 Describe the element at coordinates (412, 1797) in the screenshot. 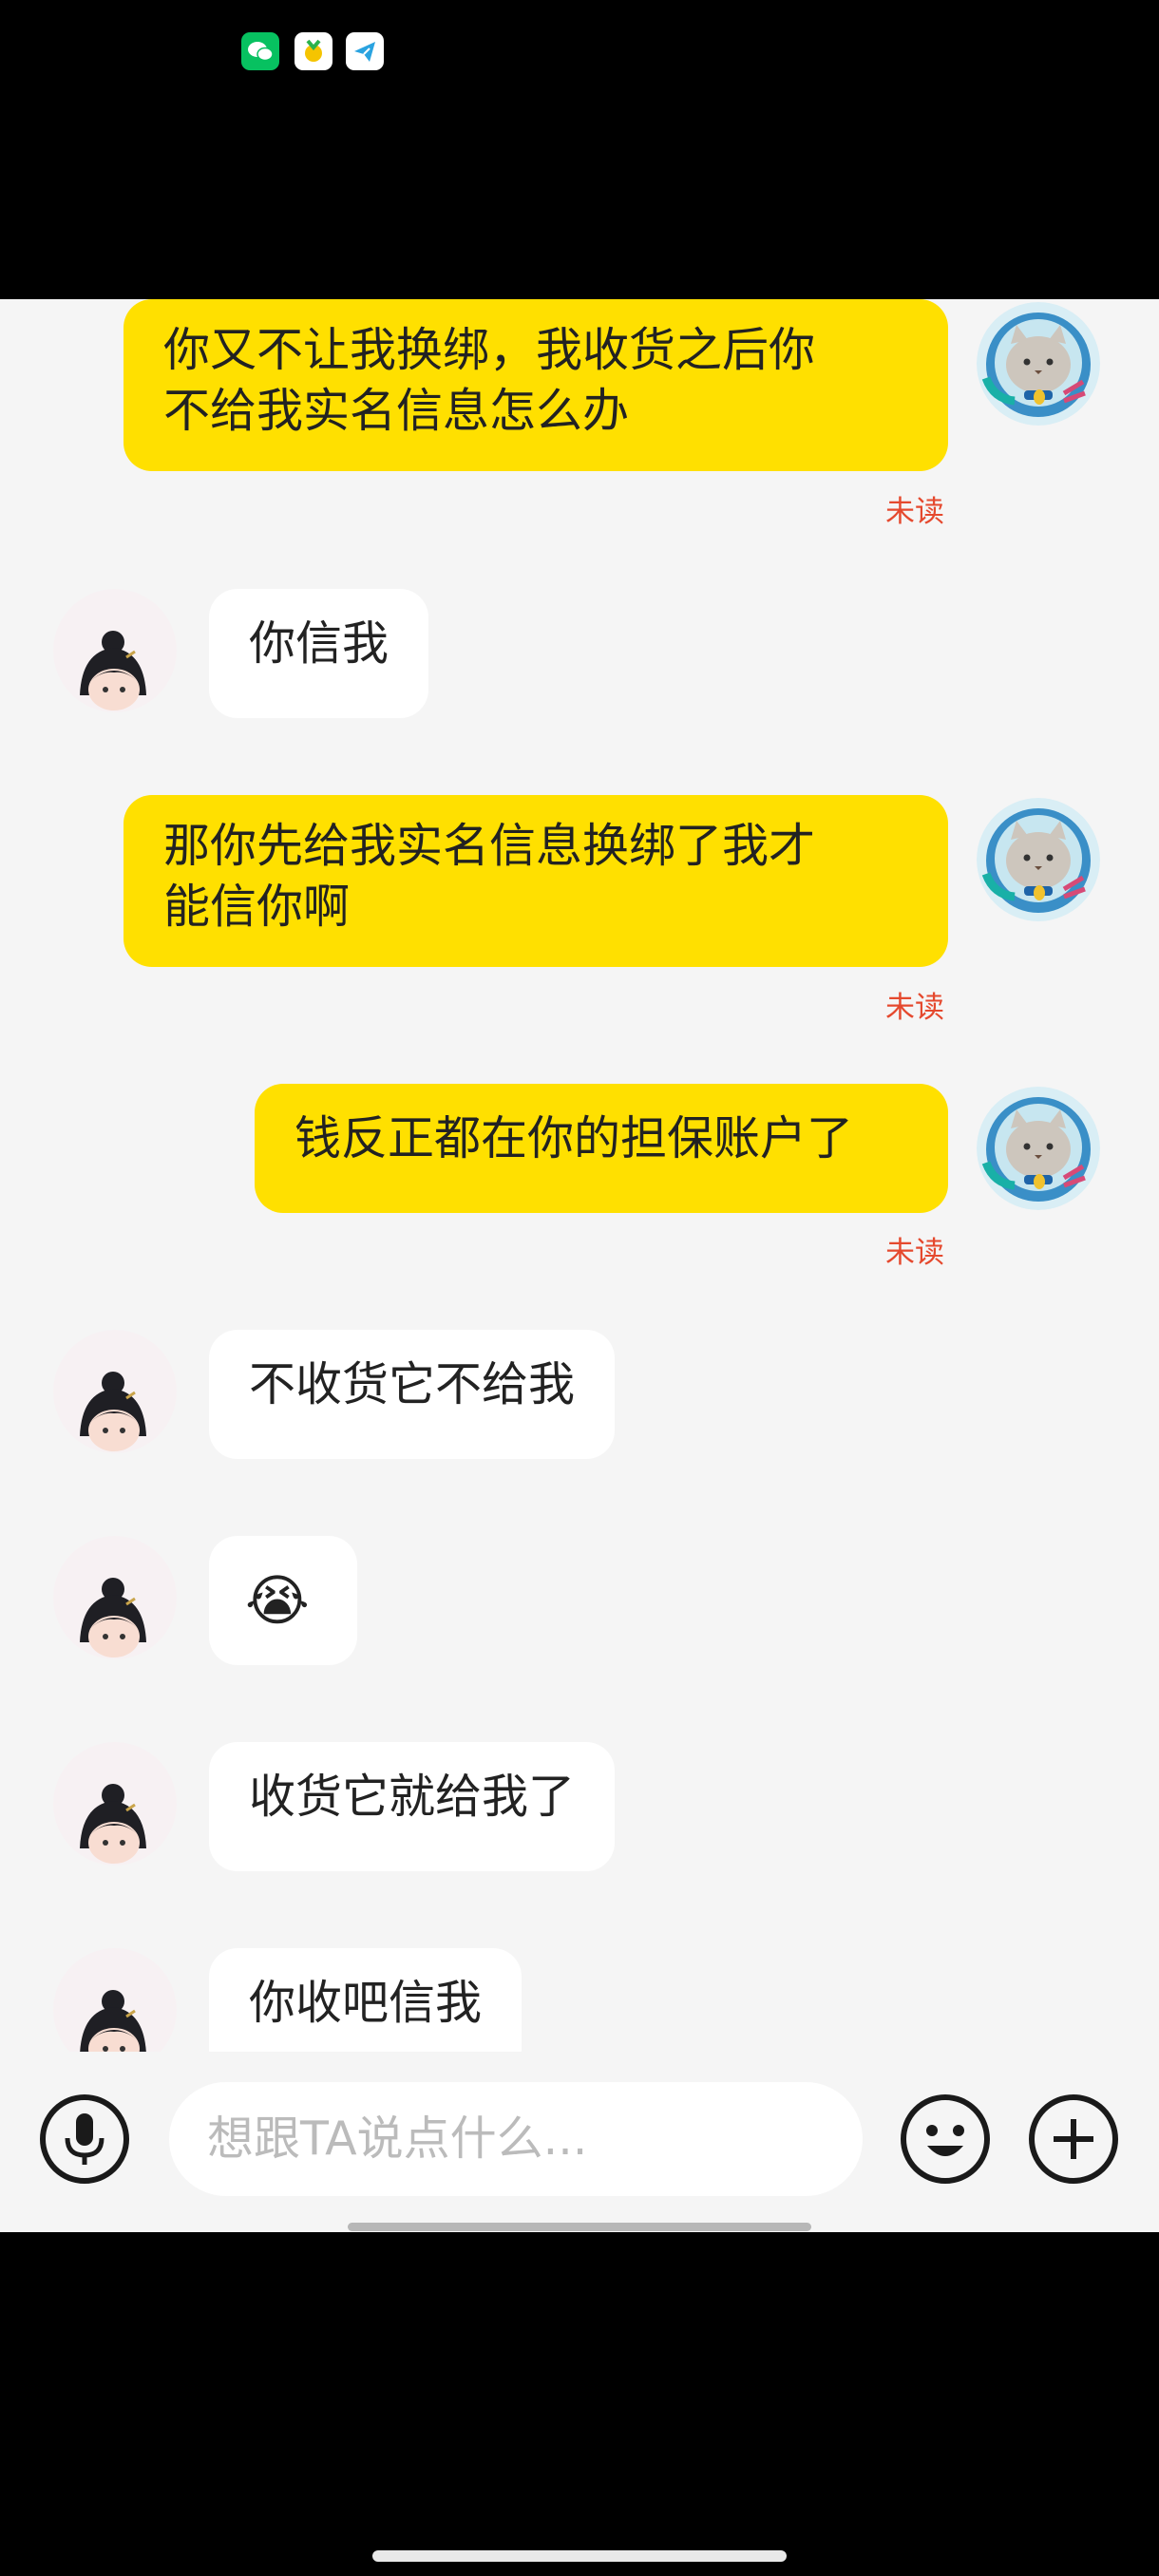

I see `message-text: 收货它就给我了` at that location.